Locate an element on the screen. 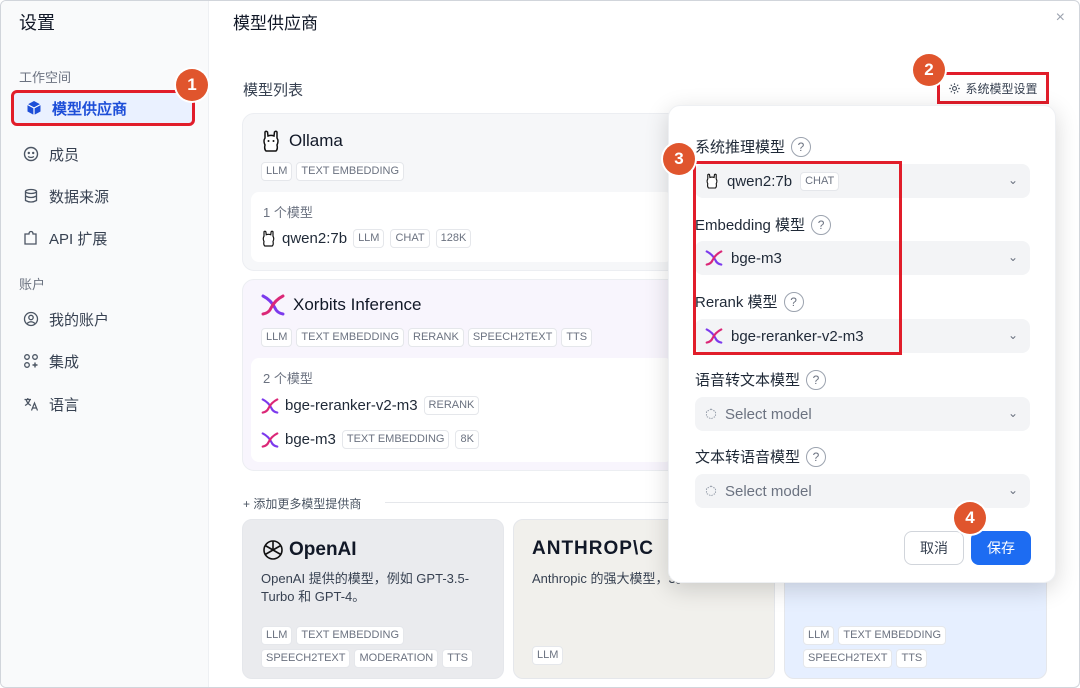 The height and width of the screenshot is (688, 1080). add-more-providers-link: + 添加更多模型提供商 is located at coordinates (302, 503).